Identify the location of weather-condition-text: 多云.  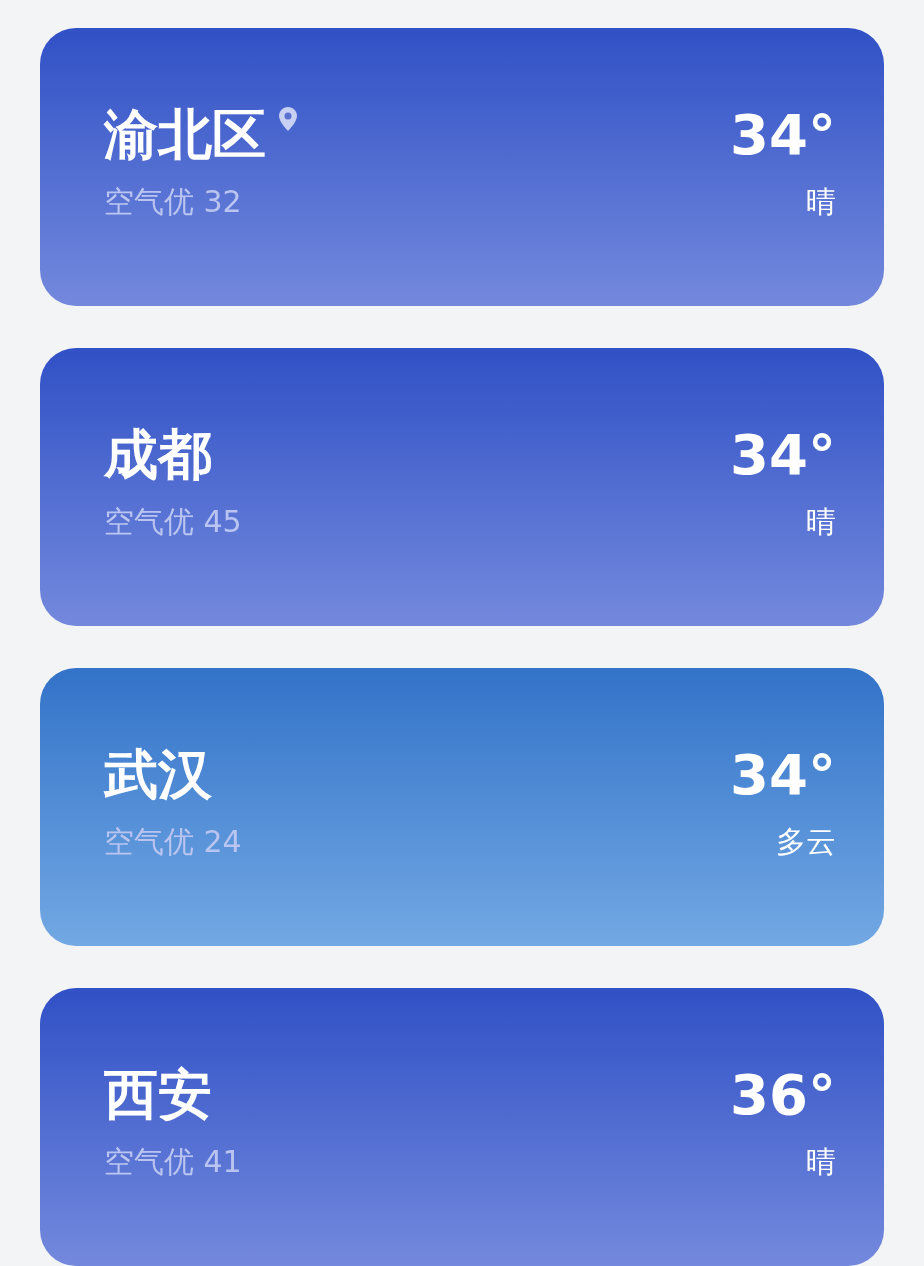
(806, 842).